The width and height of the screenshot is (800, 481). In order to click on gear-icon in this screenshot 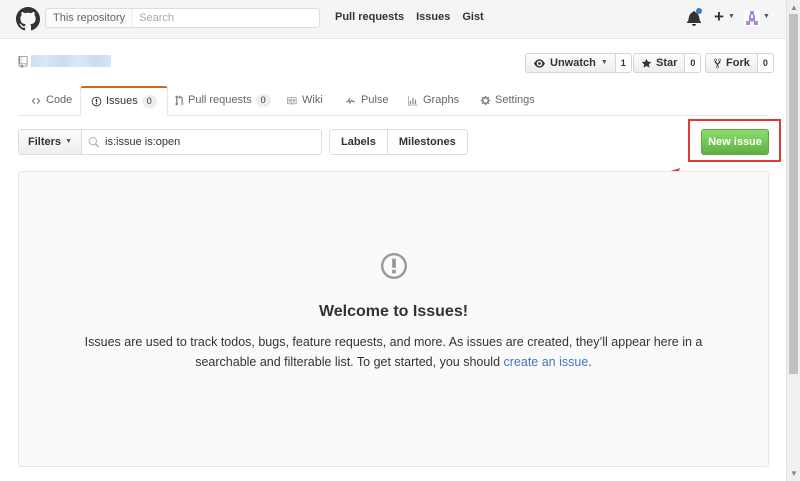, I will do `click(485, 100)`.